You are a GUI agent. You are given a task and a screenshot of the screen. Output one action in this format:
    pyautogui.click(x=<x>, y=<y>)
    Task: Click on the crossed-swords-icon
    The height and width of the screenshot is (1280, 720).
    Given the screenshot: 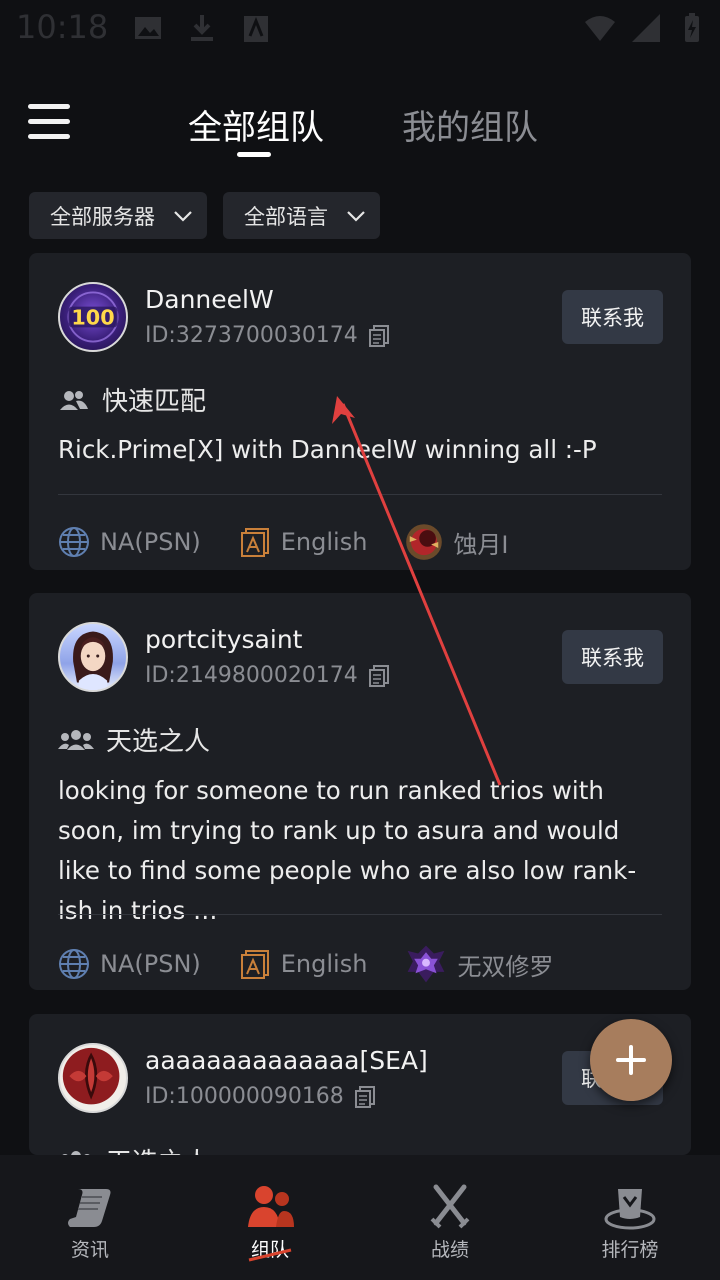 What is the action you would take?
    pyautogui.click(x=450, y=1206)
    